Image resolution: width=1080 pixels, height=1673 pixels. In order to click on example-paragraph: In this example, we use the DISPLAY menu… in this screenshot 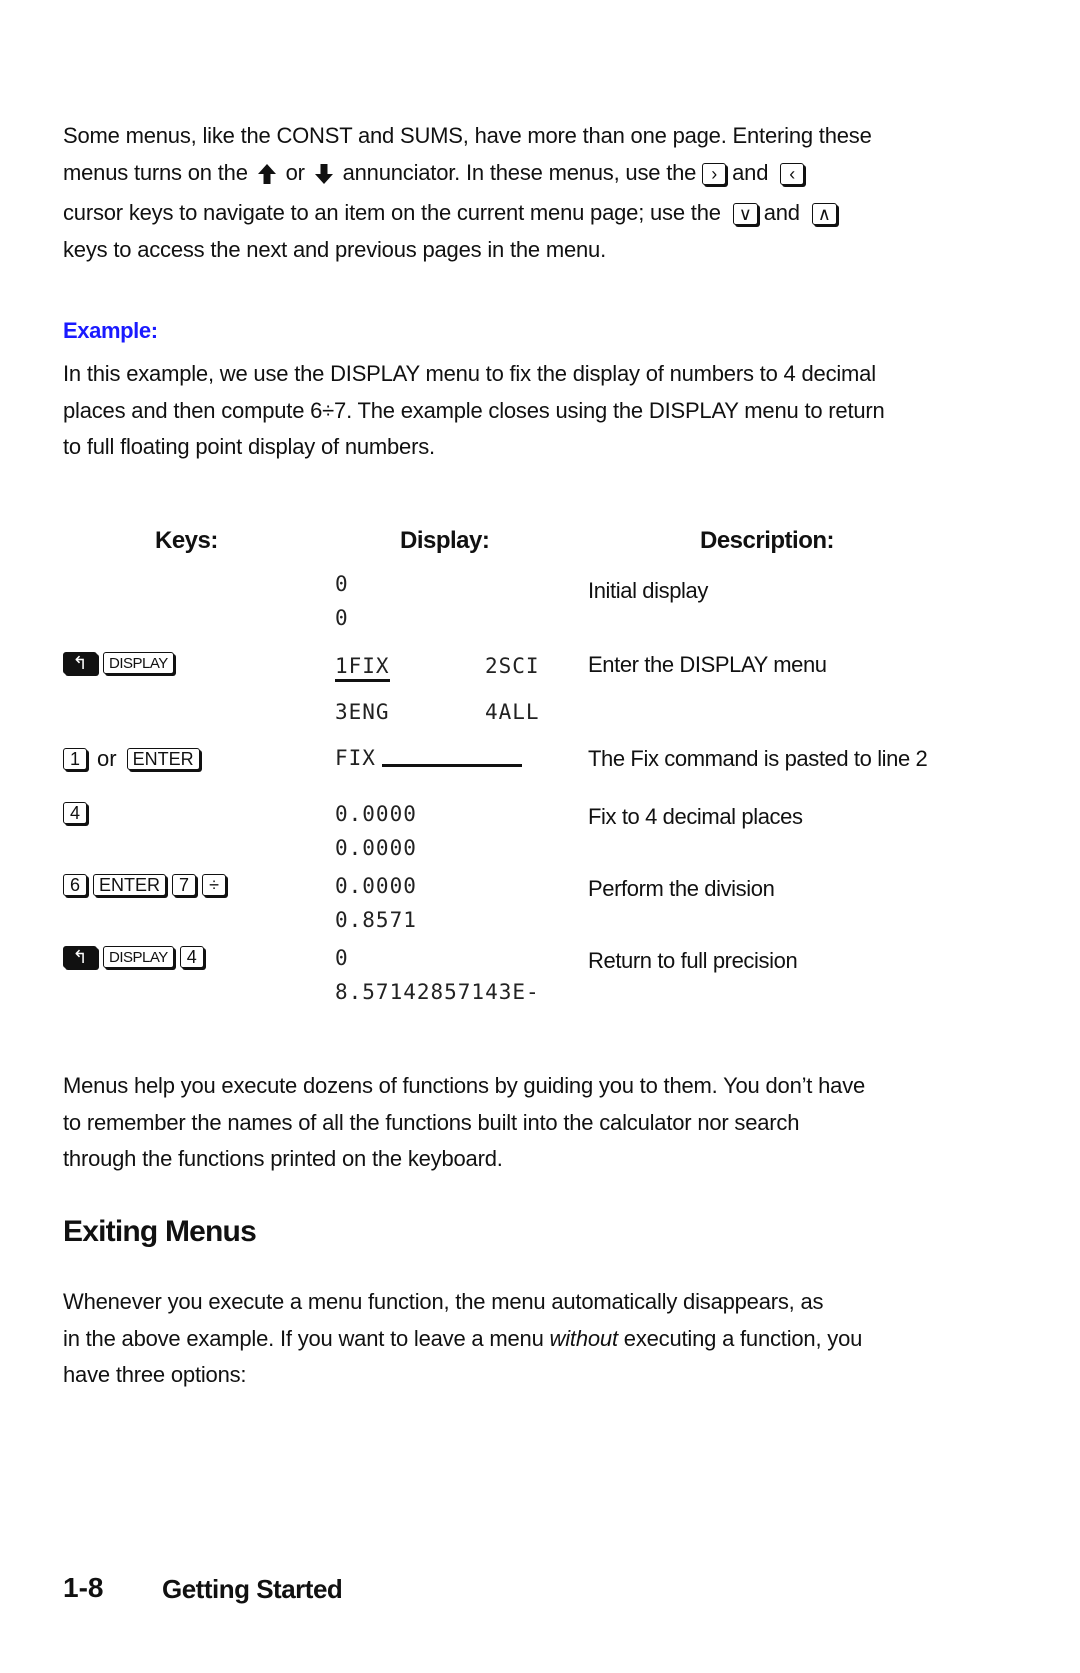, I will do `click(474, 410)`.